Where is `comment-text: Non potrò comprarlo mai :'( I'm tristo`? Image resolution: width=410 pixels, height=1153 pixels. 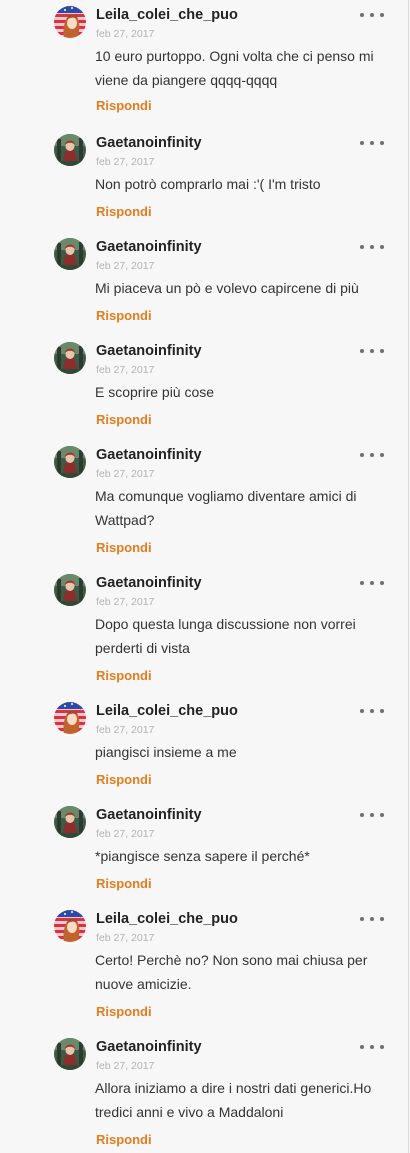 comment-text: Non potrò comprarlo mai :'( I'm tristo is located at coordinates (208, 184).